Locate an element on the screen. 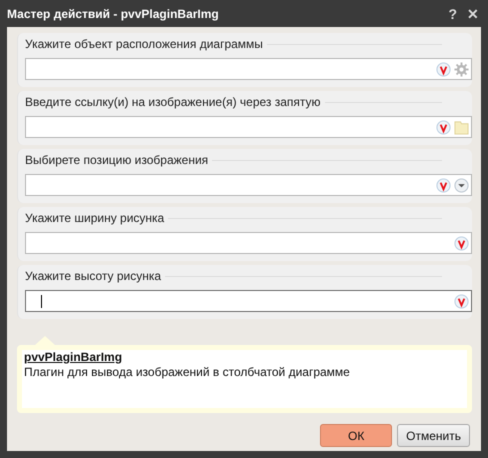 The width and height of the screenshot is (488, 458). window-title: Мастер действий - pvvPlaginBarImg is located at coordinates (113, 13).